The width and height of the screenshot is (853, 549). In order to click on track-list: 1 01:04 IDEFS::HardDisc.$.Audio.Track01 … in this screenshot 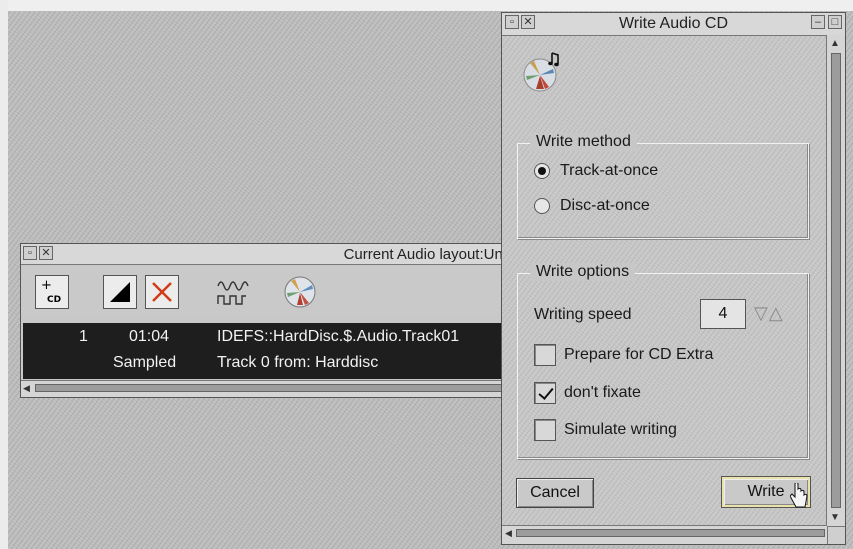, I will do `click(267, 351)`.